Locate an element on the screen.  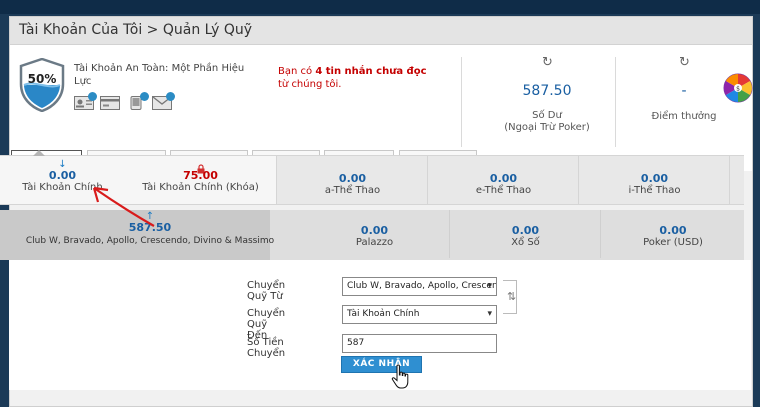
security-status-label: Tài Khoản An Toàn: Một Phần Hiệu Lực is located at coordinates (159, 75).